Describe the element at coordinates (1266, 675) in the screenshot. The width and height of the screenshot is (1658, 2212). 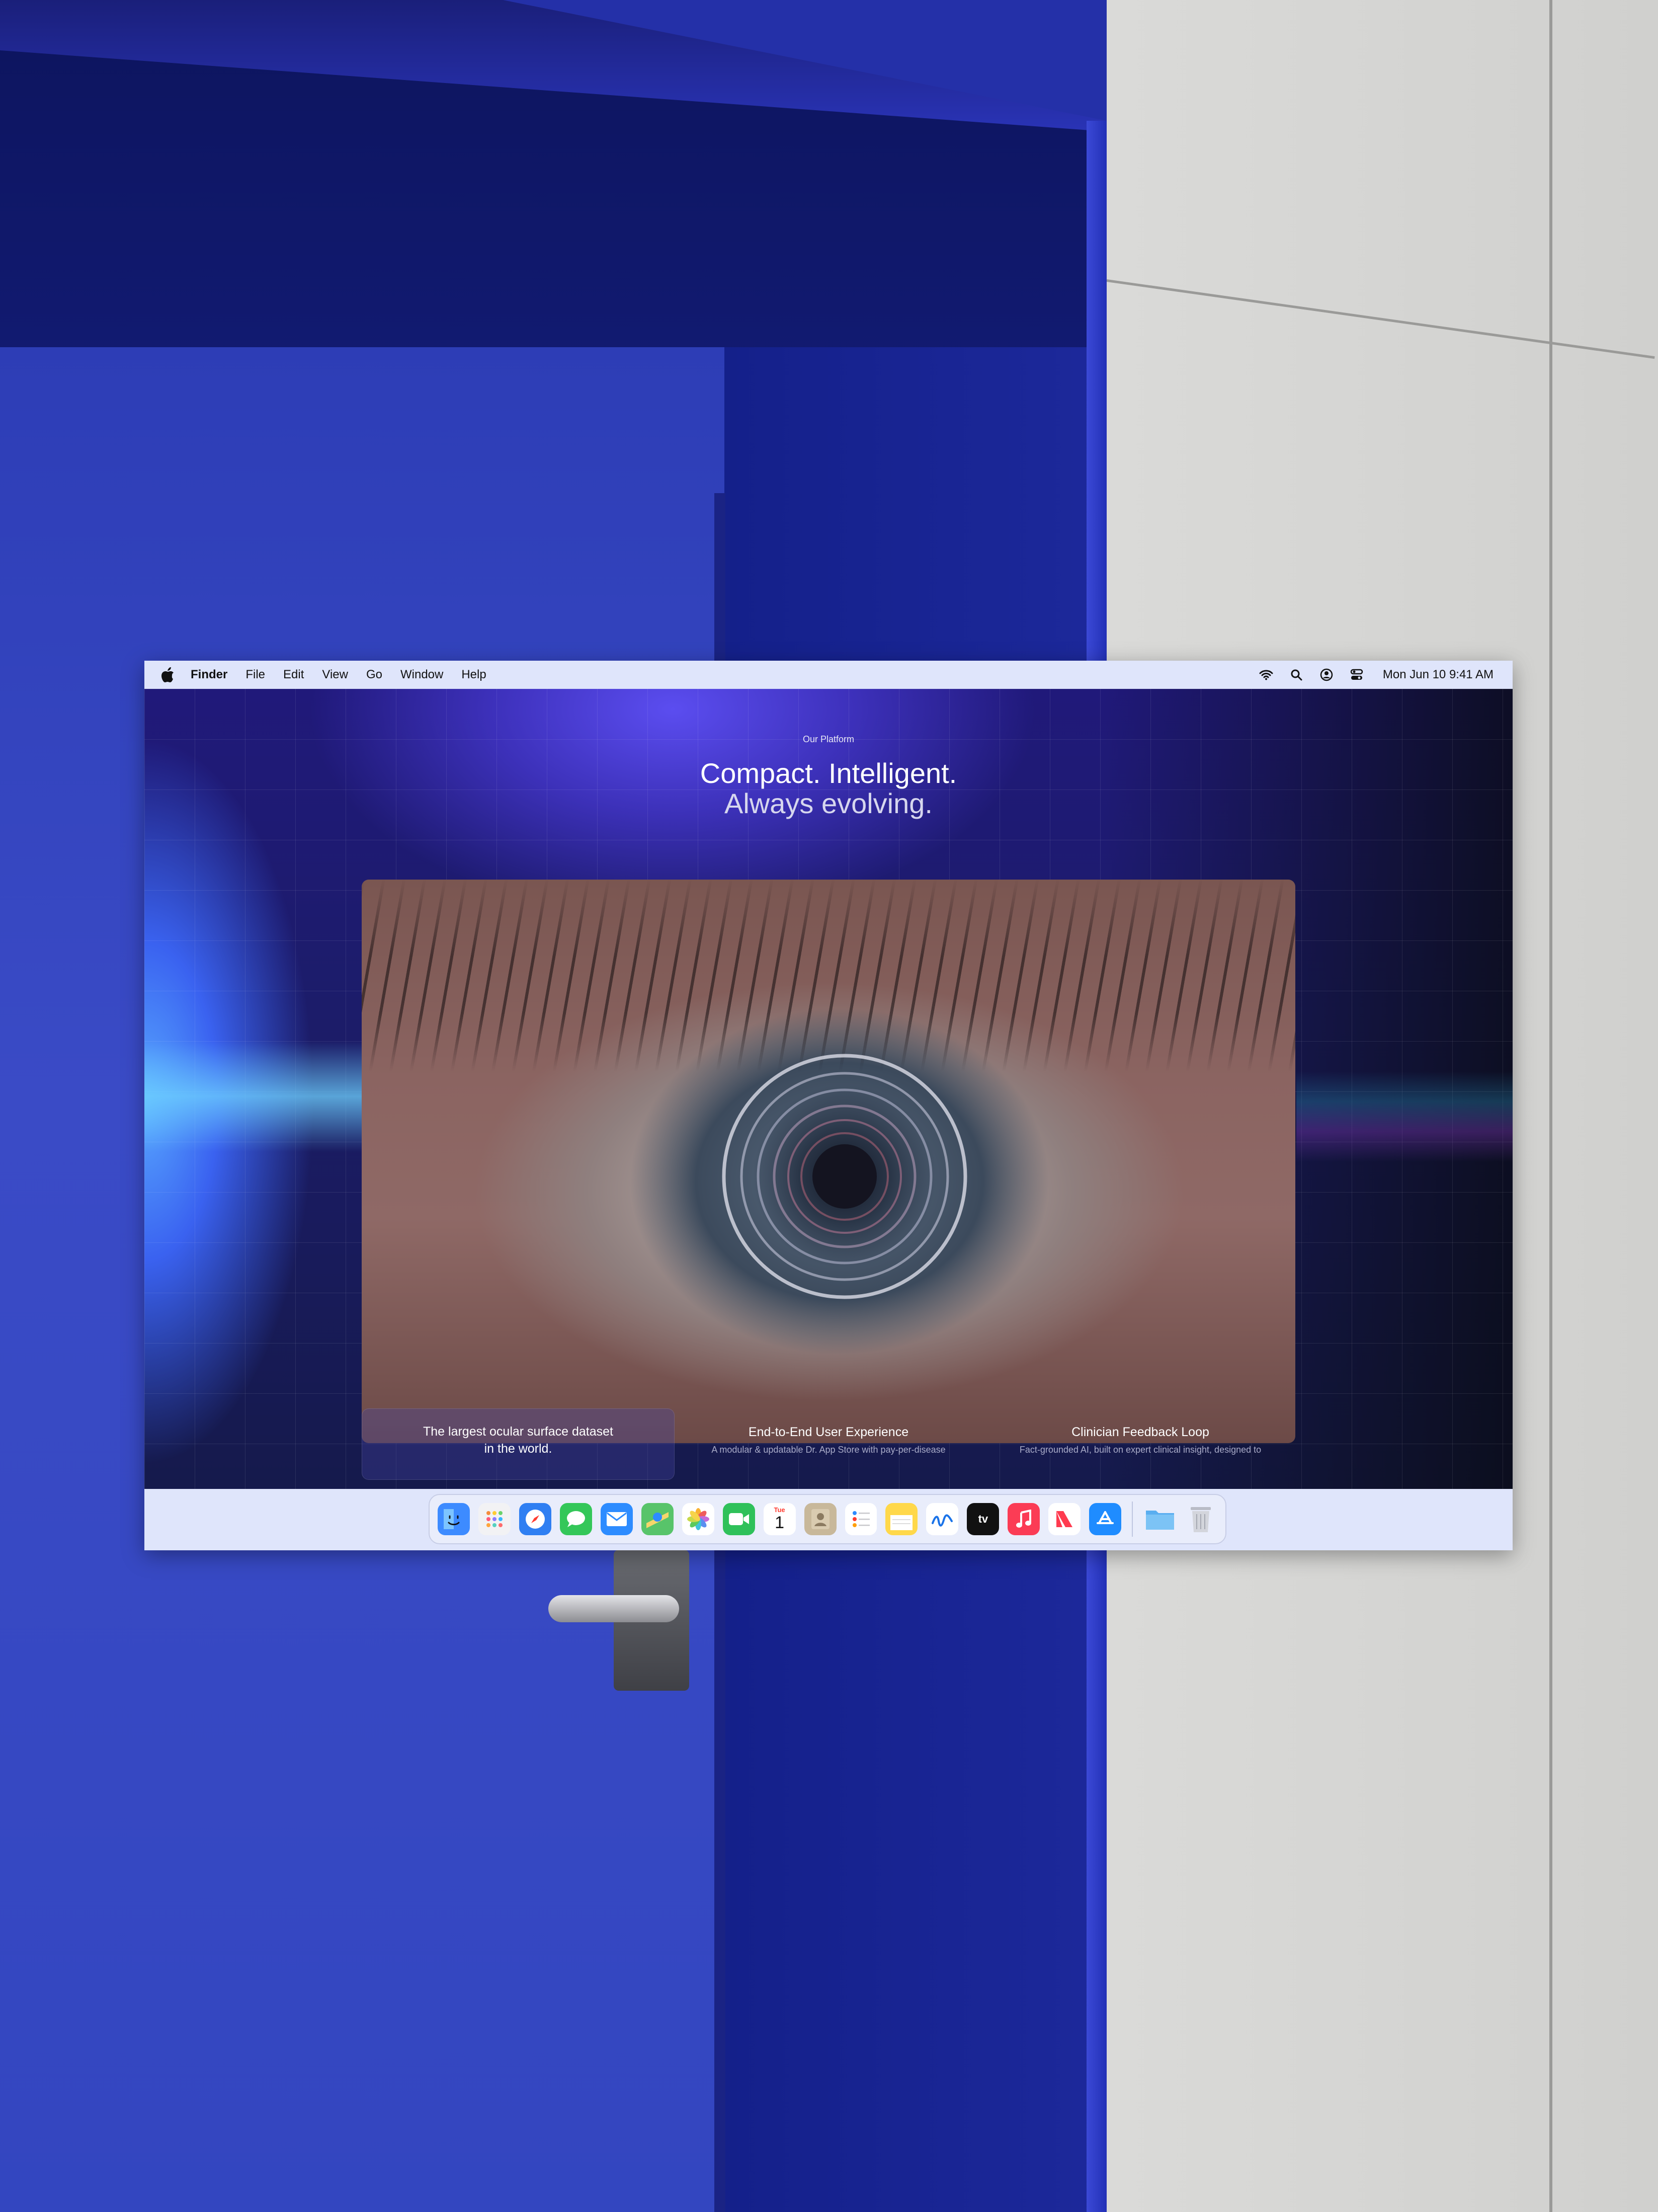
I see `wifi-icon` at that location.